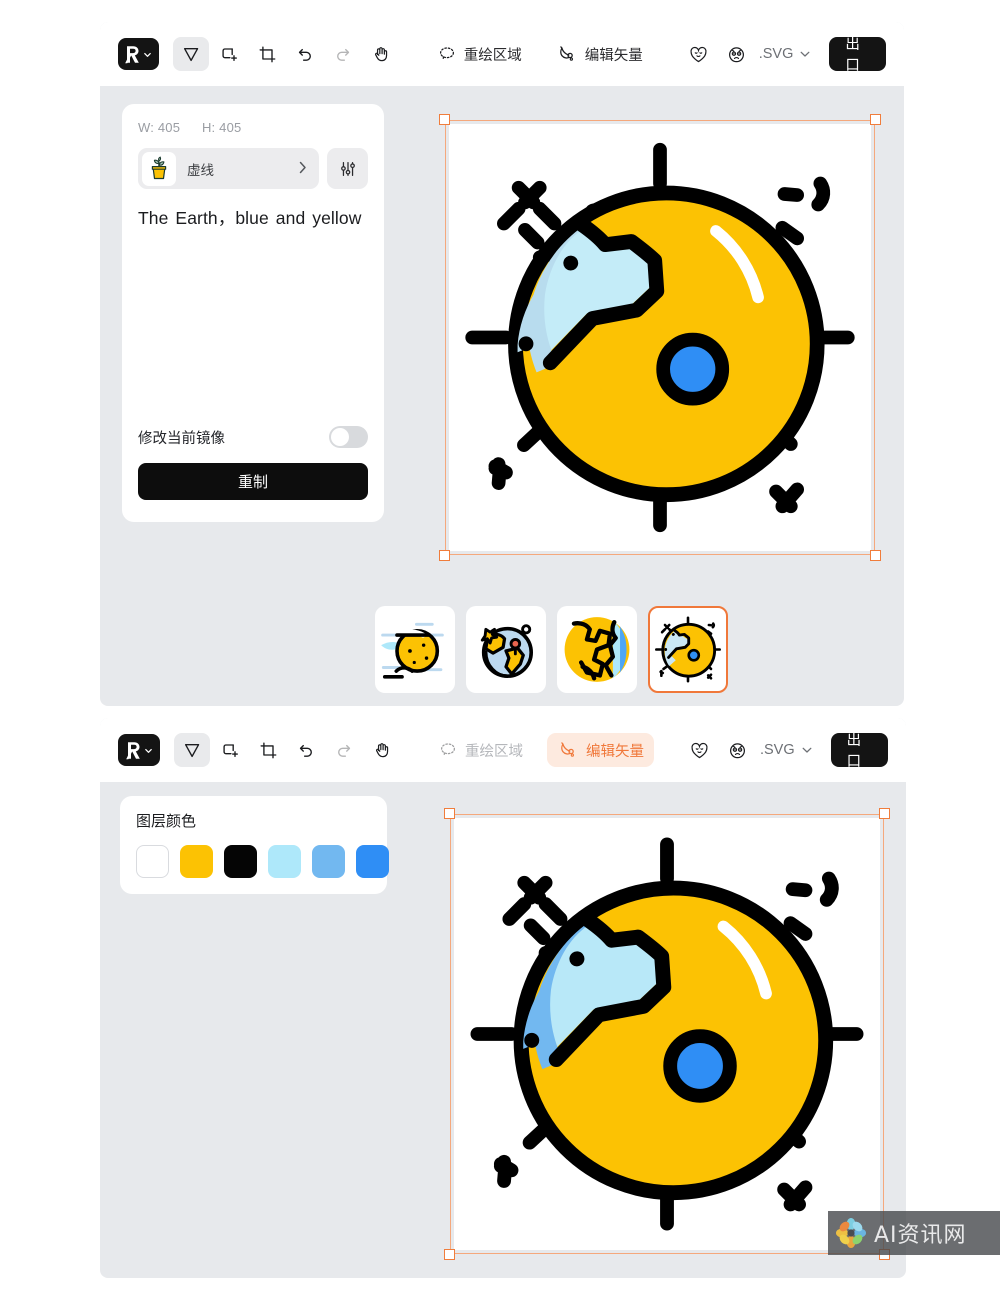  I want to click on style-row: 虚线, so click(253, 168).